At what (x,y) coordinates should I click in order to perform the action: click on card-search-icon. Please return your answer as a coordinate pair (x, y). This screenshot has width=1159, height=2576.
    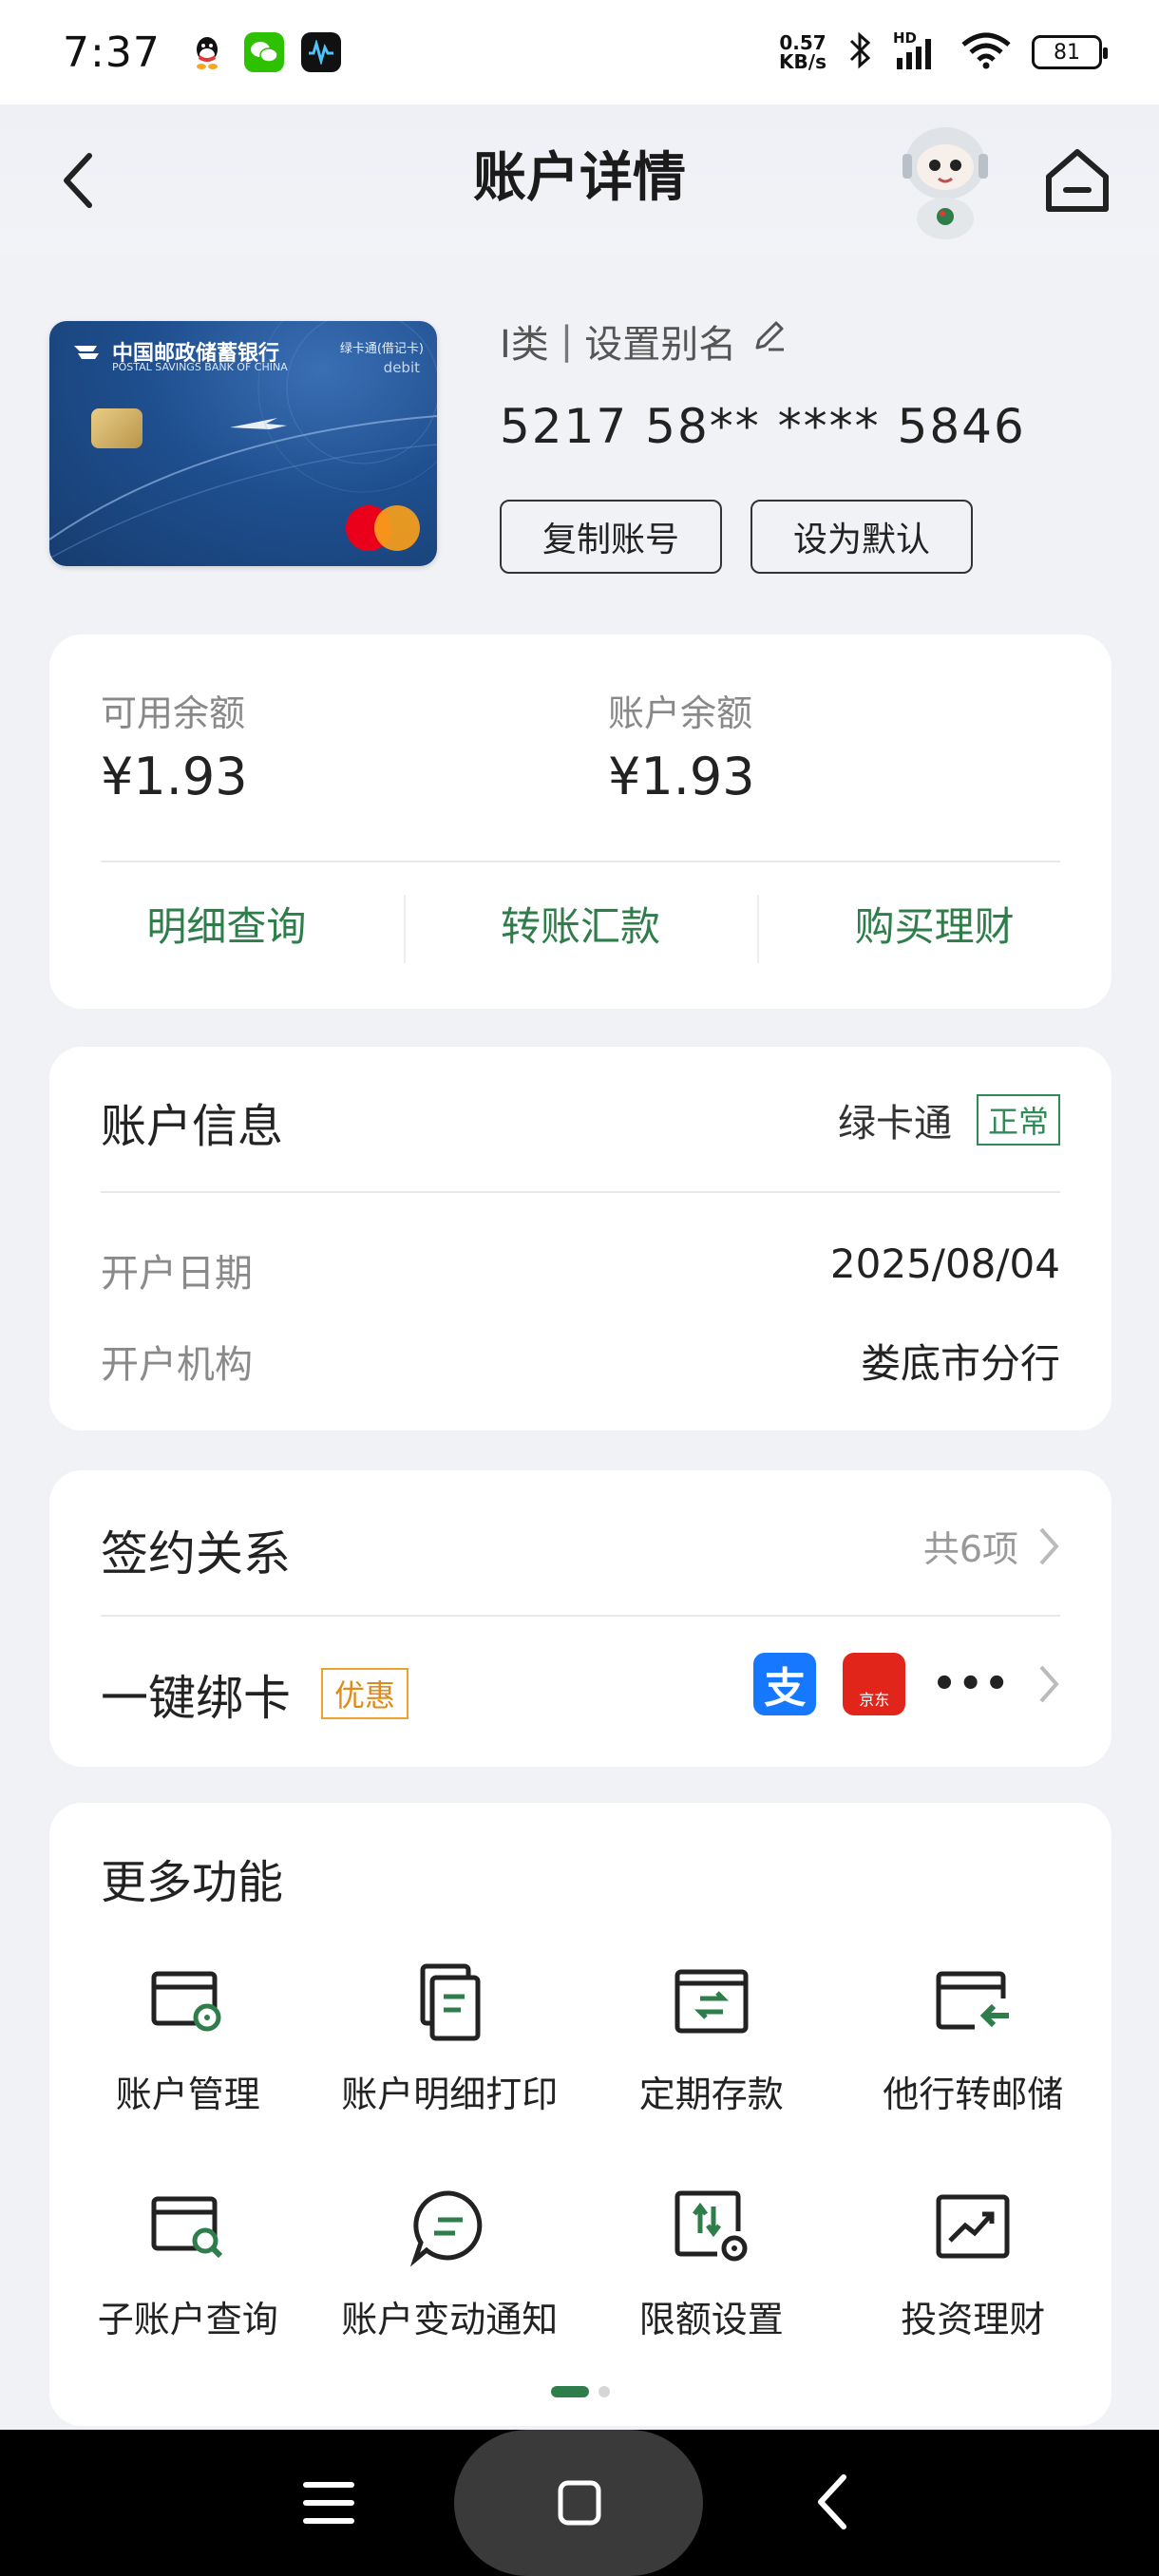
    Looking at the image, I should click on (186, 2227).